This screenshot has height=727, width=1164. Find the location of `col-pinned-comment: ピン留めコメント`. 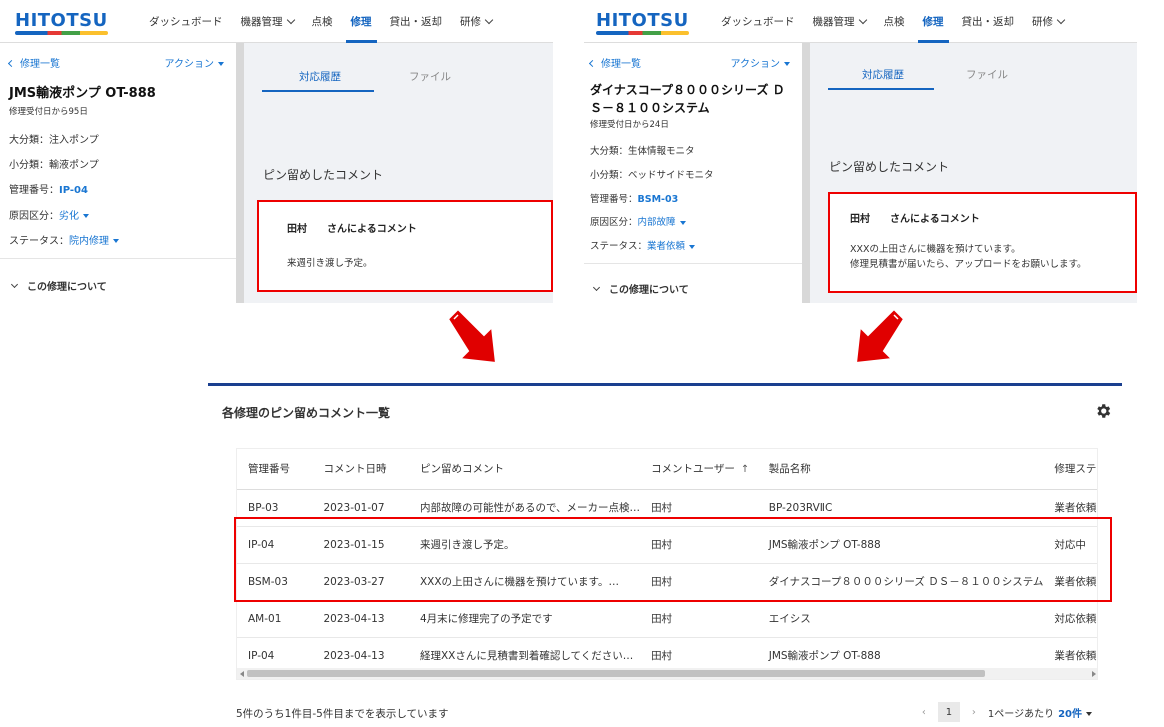

col-pinned-comment: ピン留めコメント is located at coordinates (524, 469).